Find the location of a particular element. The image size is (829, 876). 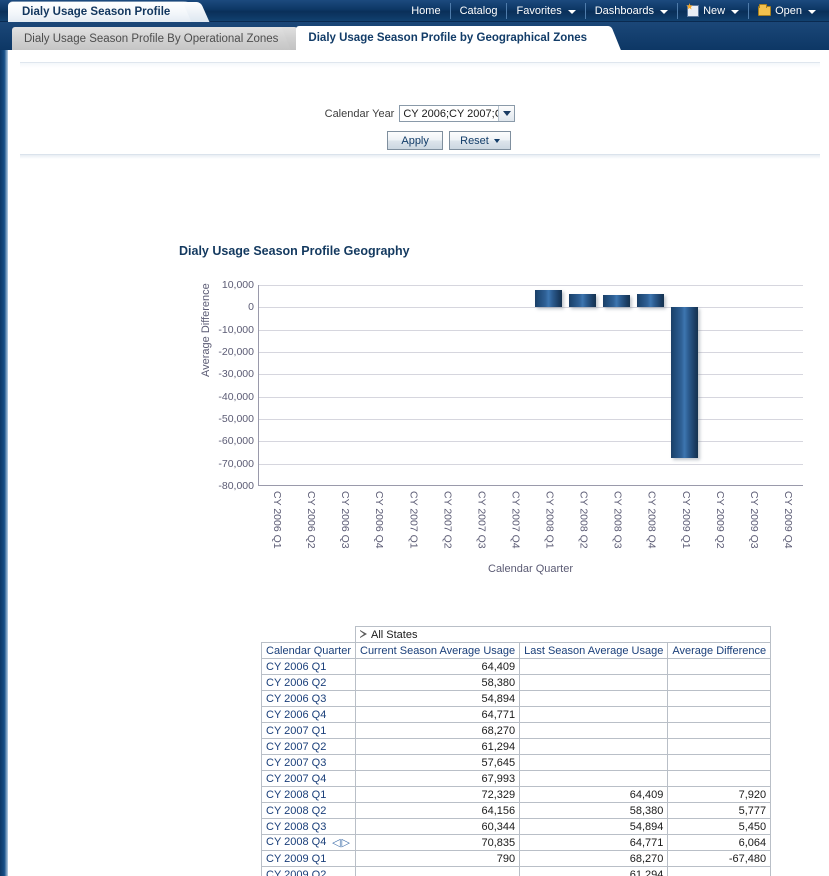

apply-button-label: Apply is located at coordinates (415, 140).